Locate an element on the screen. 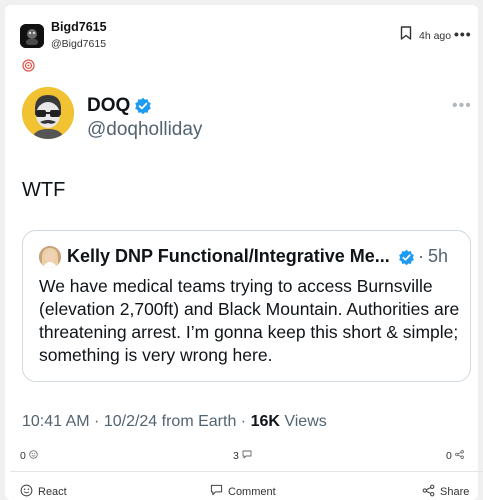 This screenshot has width=483, height=500. share-count: 0 is located at coordinates (455, 456).